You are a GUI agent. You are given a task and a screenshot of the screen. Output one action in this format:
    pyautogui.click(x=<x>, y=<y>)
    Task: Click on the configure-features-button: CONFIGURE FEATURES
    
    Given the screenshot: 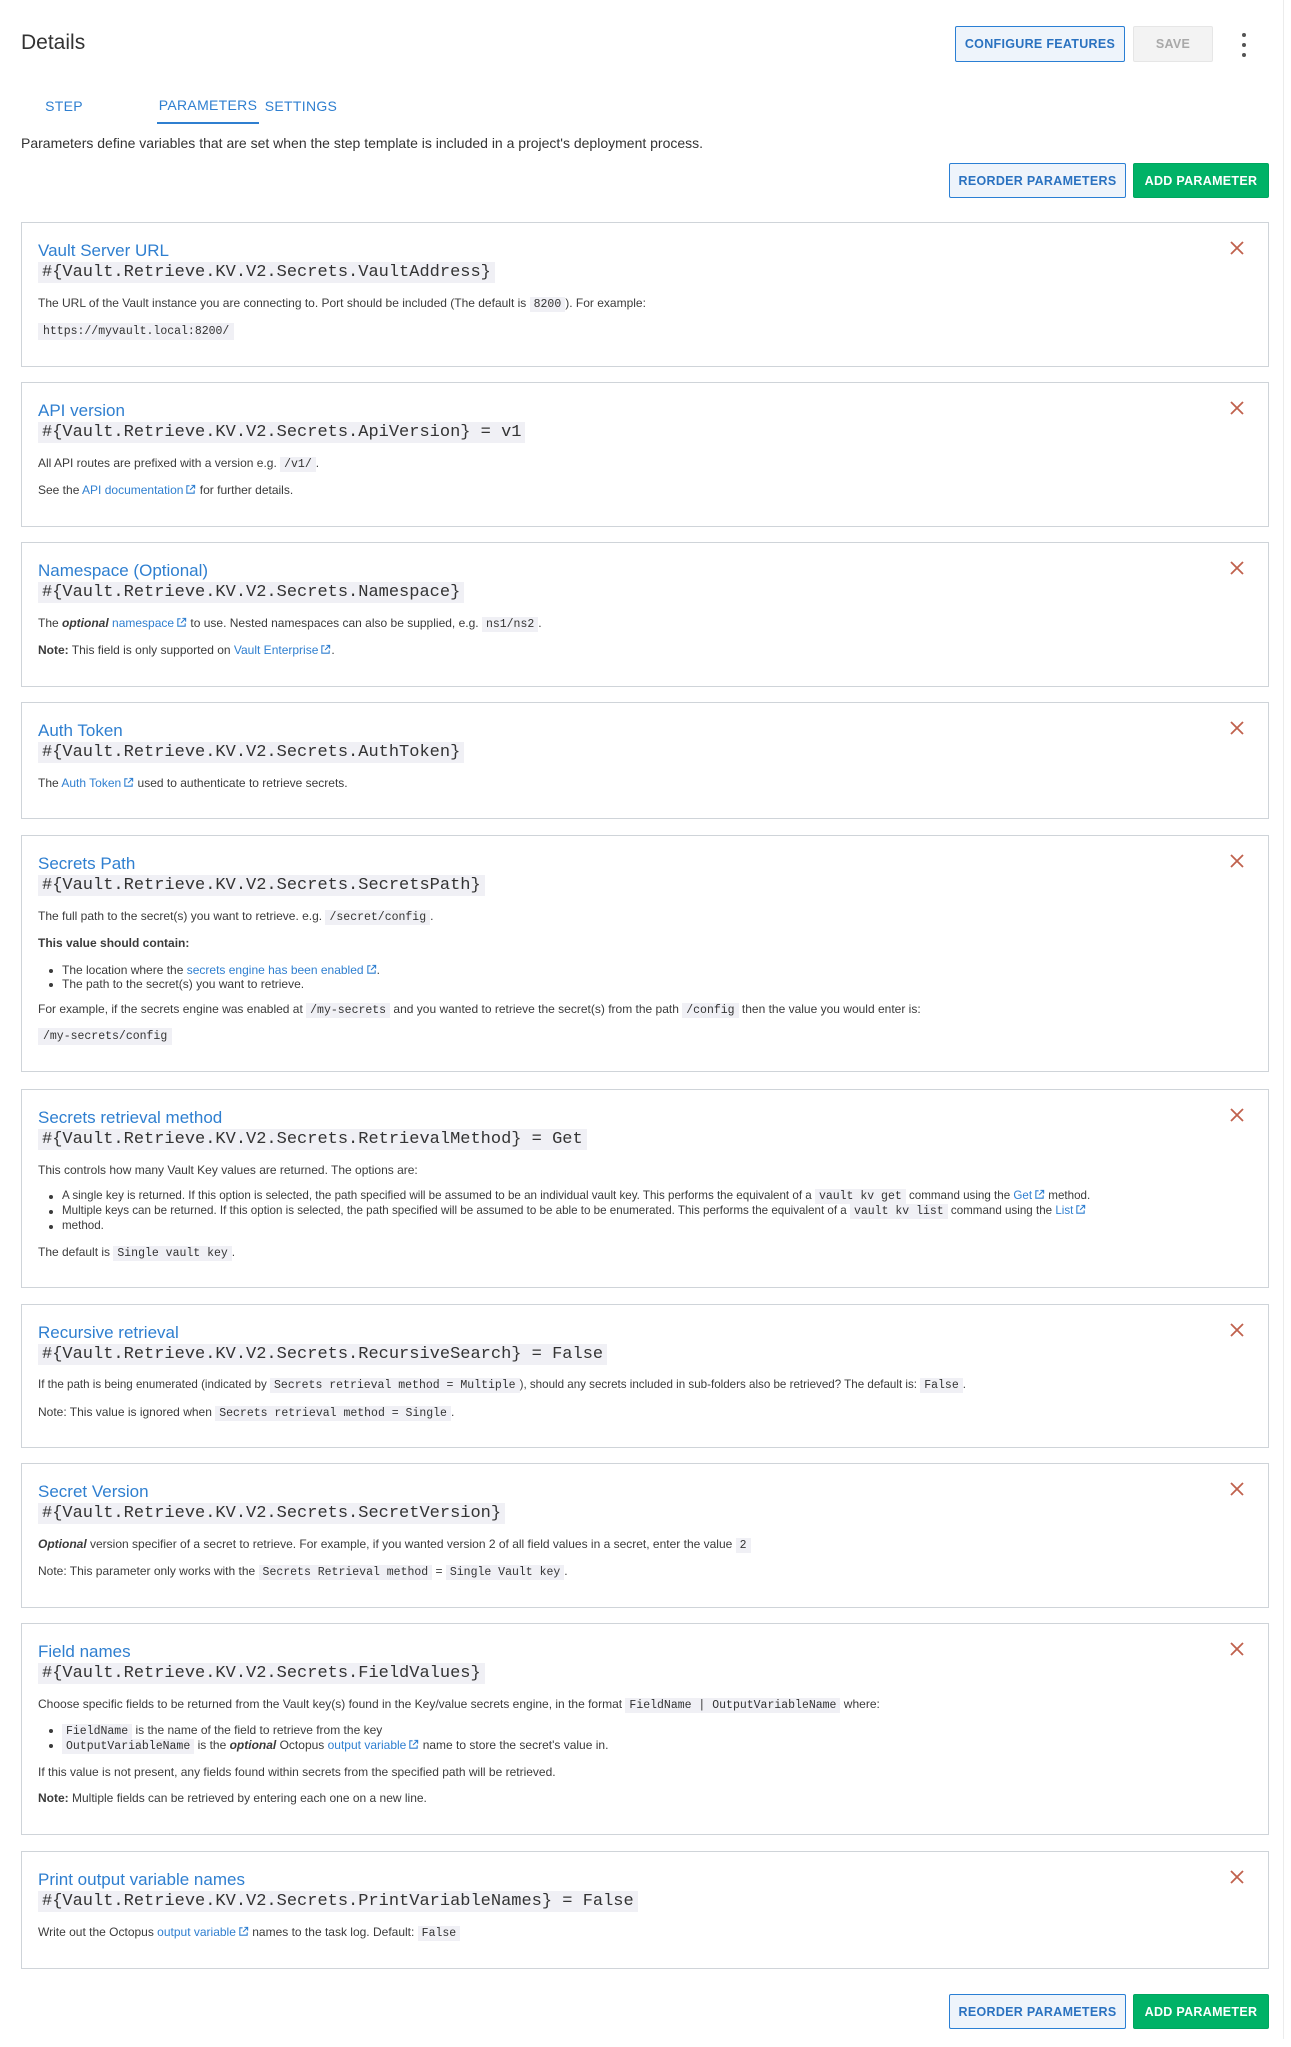 What is the action you would take?
    pyautogui.click(x=1040, y=44)
    